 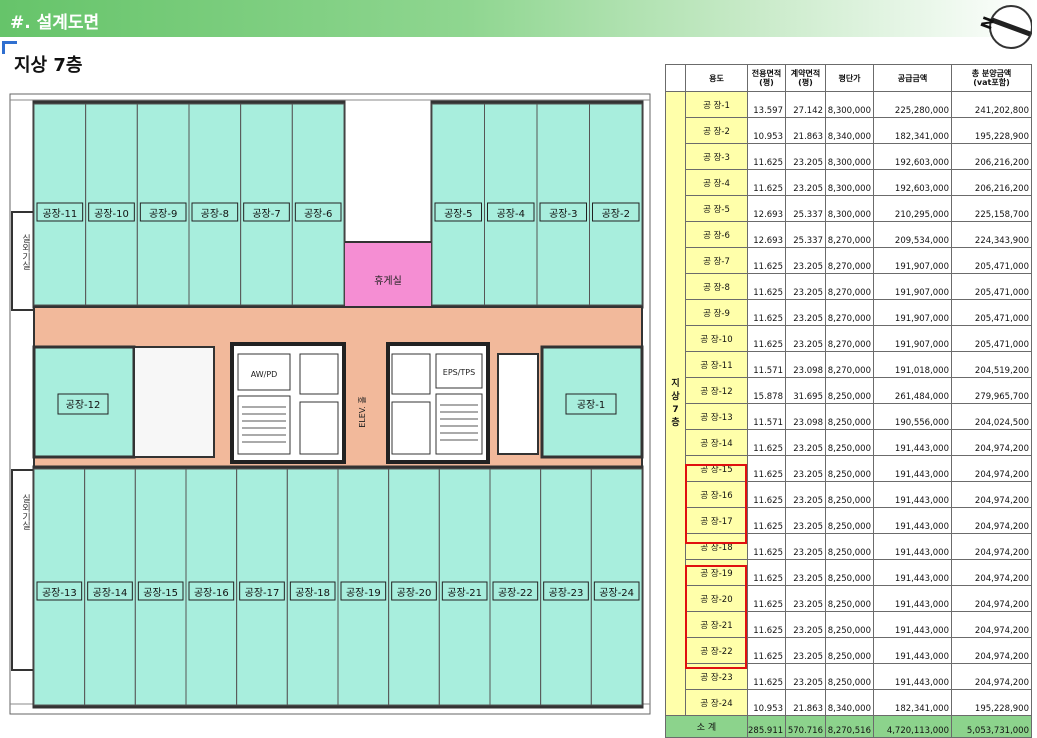 I want to click on elev-hall-label: ELEV. 홀, so click(x=362, y=411).